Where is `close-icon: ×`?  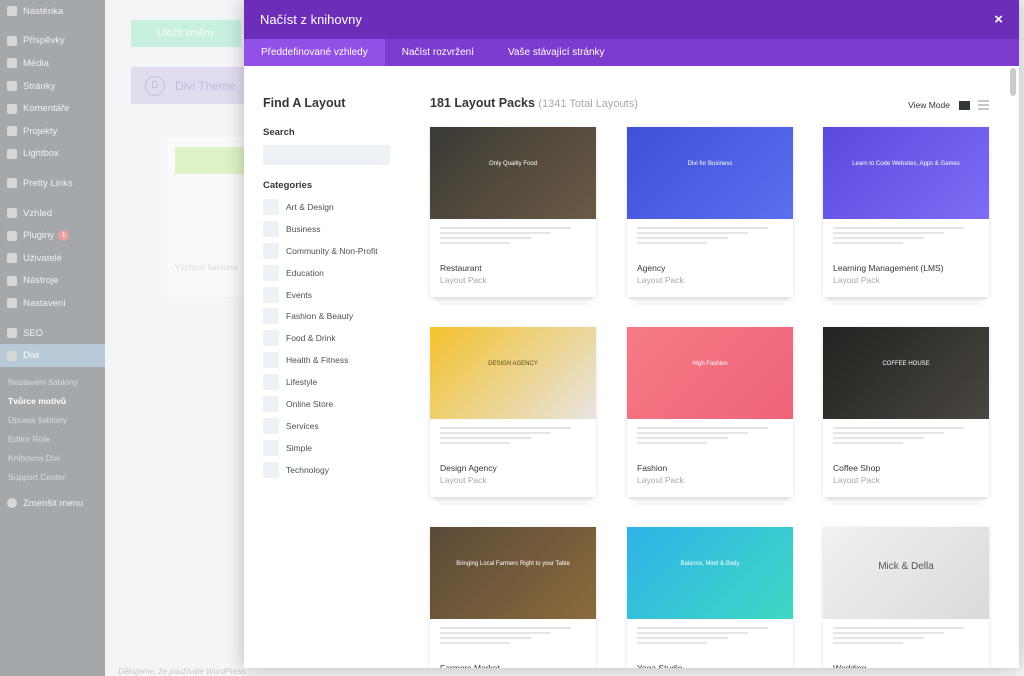 close-icon: × is located at coordinates (998, 19).